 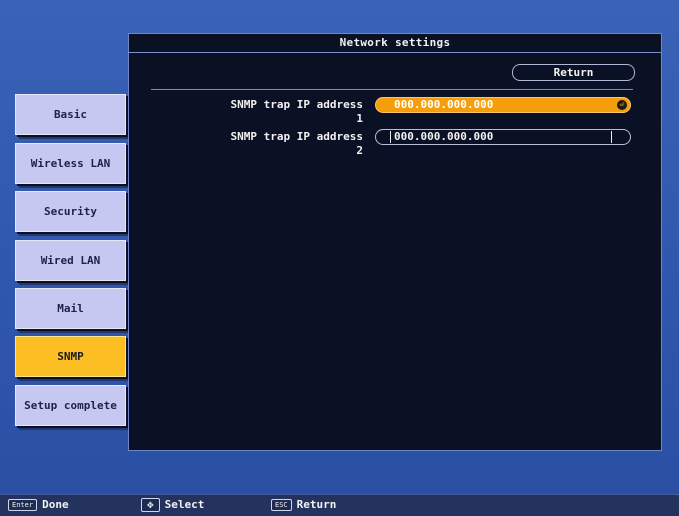 I want to click on hint-select-label: Select, so click(x=184, y=504).